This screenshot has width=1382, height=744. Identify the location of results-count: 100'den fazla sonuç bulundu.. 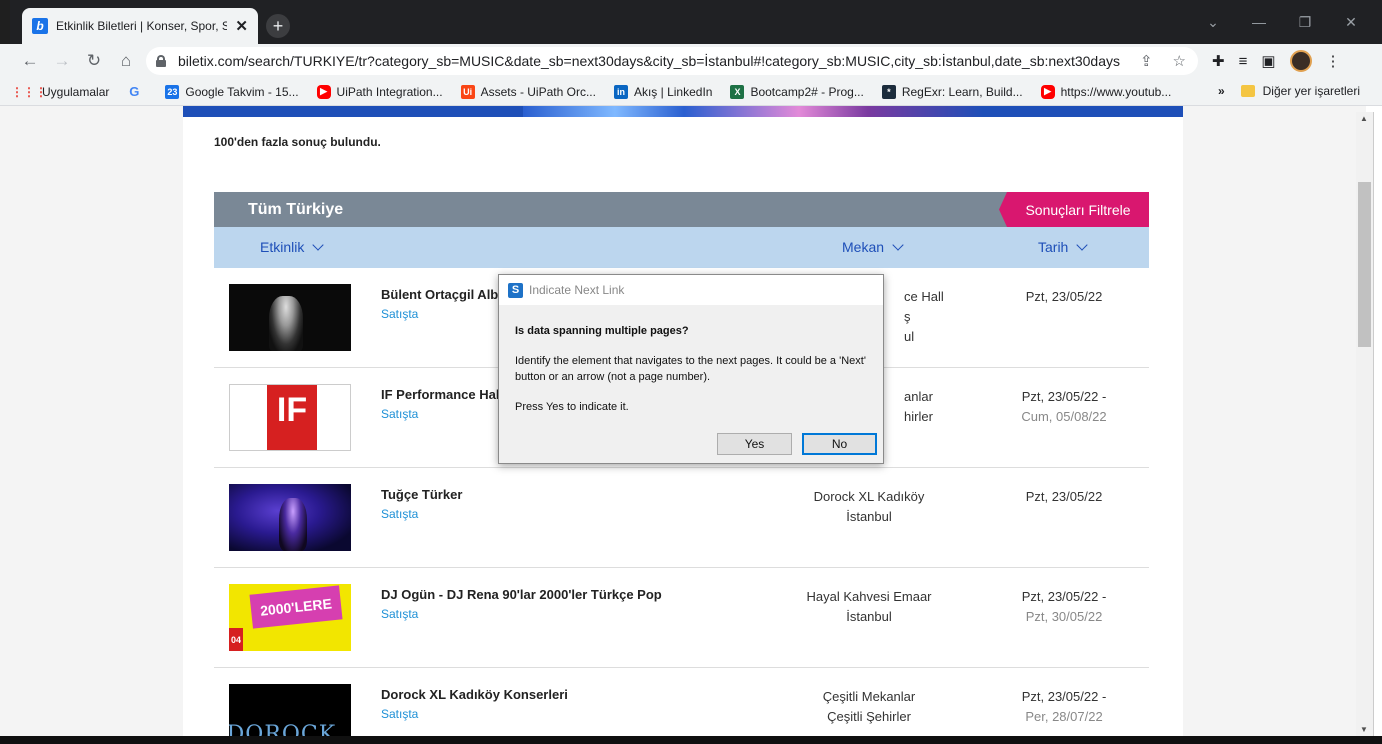
(297, 142).